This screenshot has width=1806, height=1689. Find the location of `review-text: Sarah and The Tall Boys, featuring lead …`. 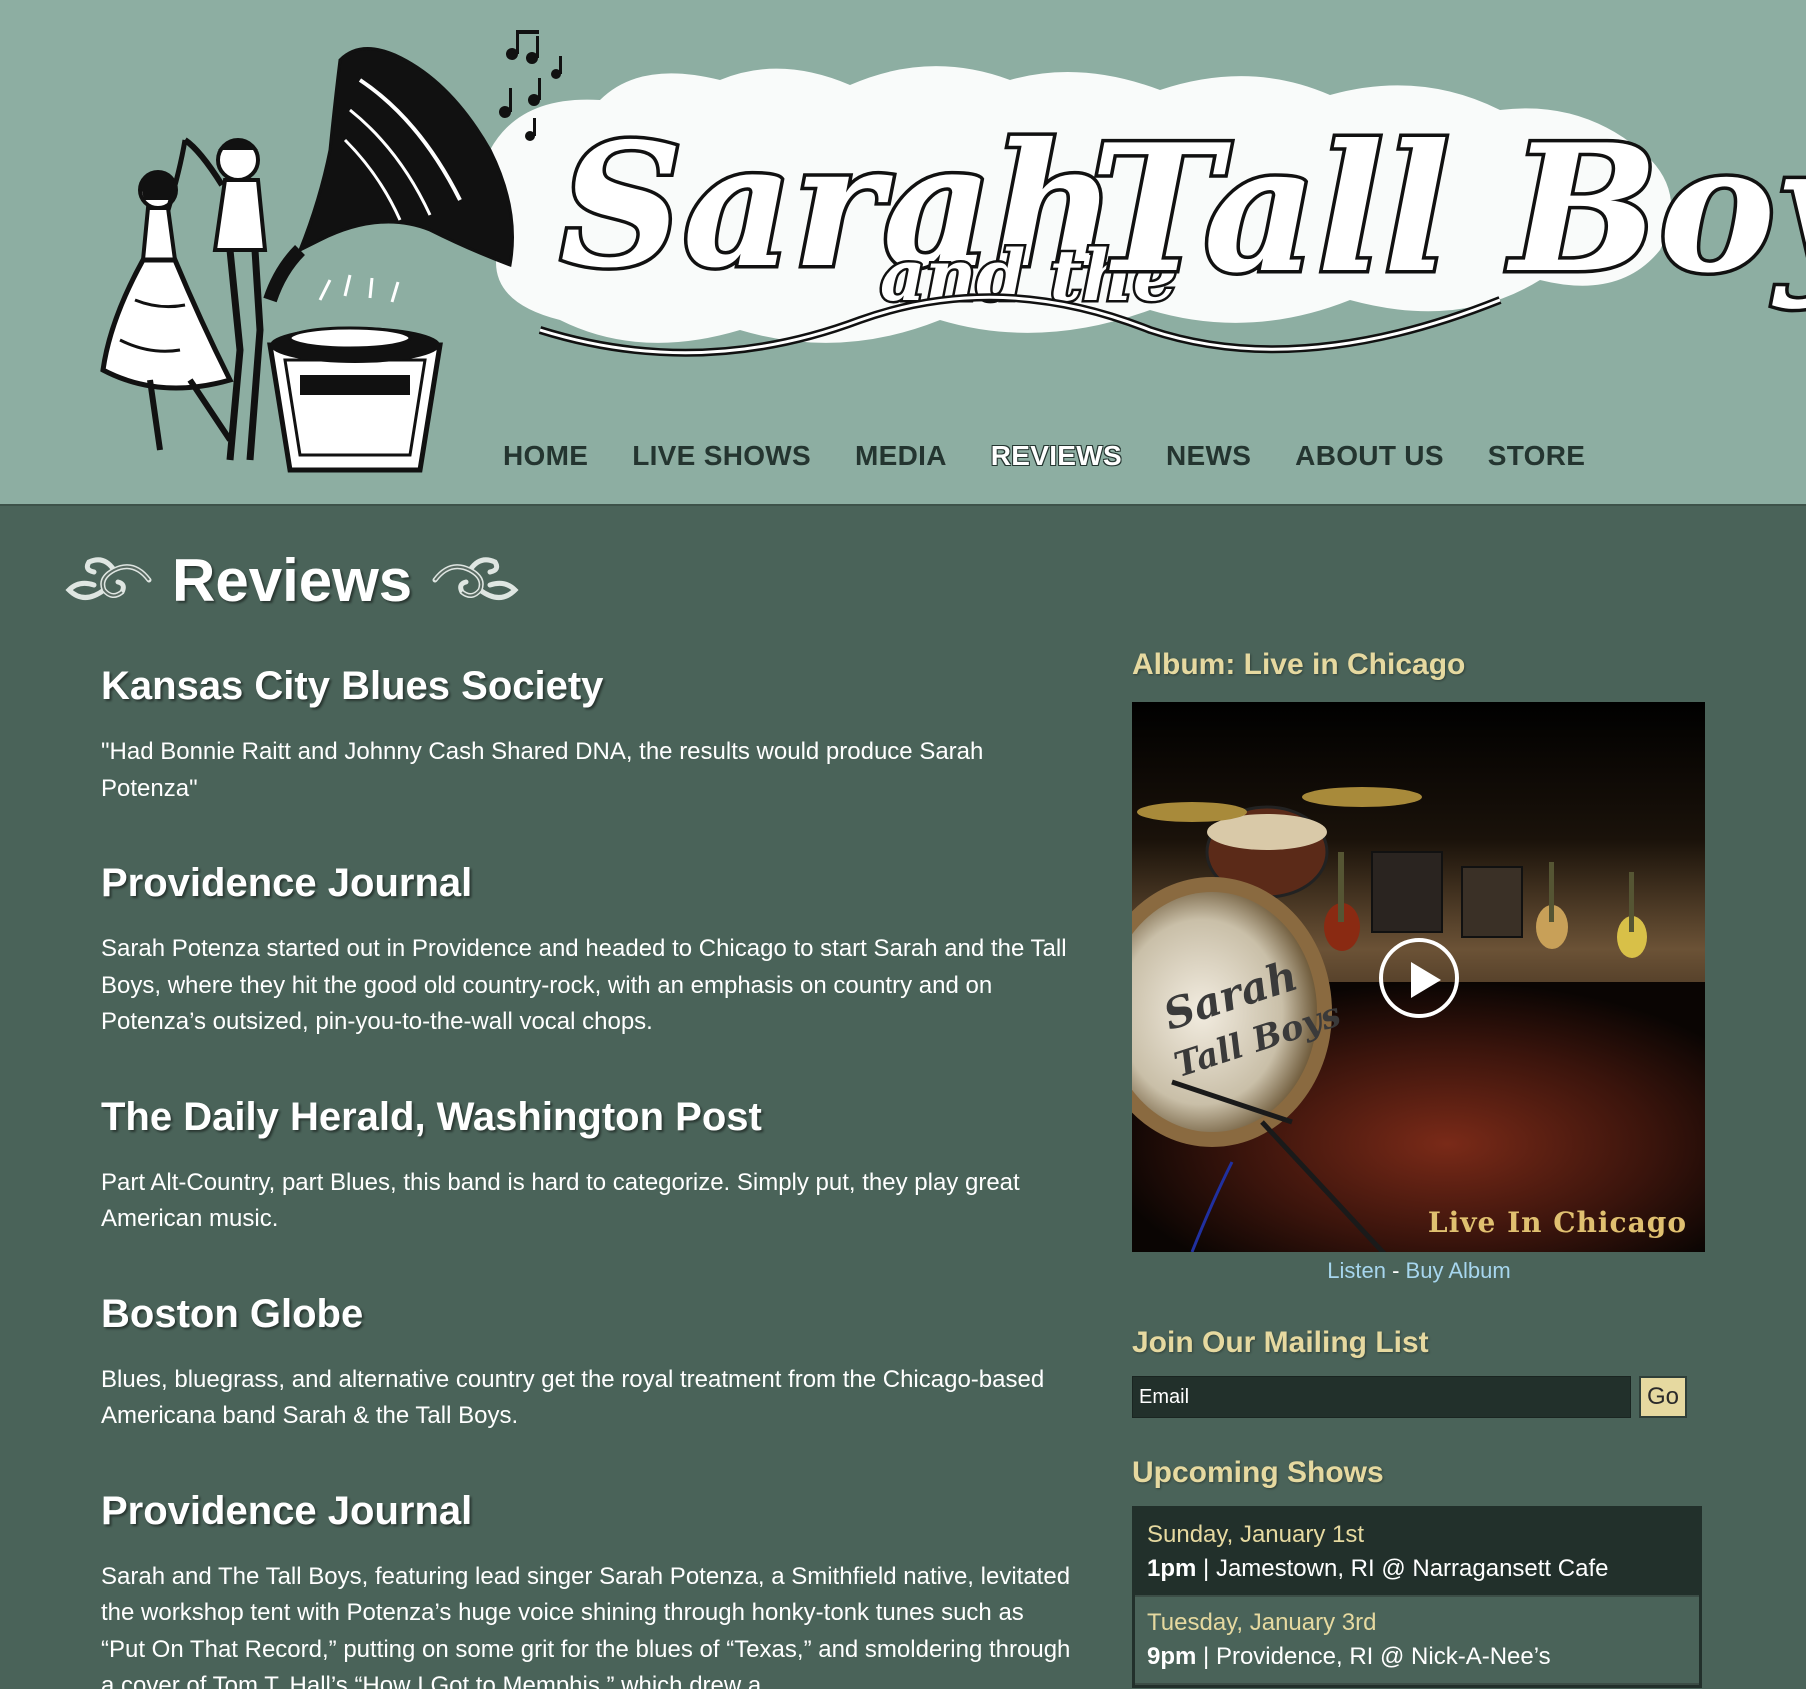

review-text: Sarah and The Tall Boys, featuring lead … is located at coordinates (586, 1625).